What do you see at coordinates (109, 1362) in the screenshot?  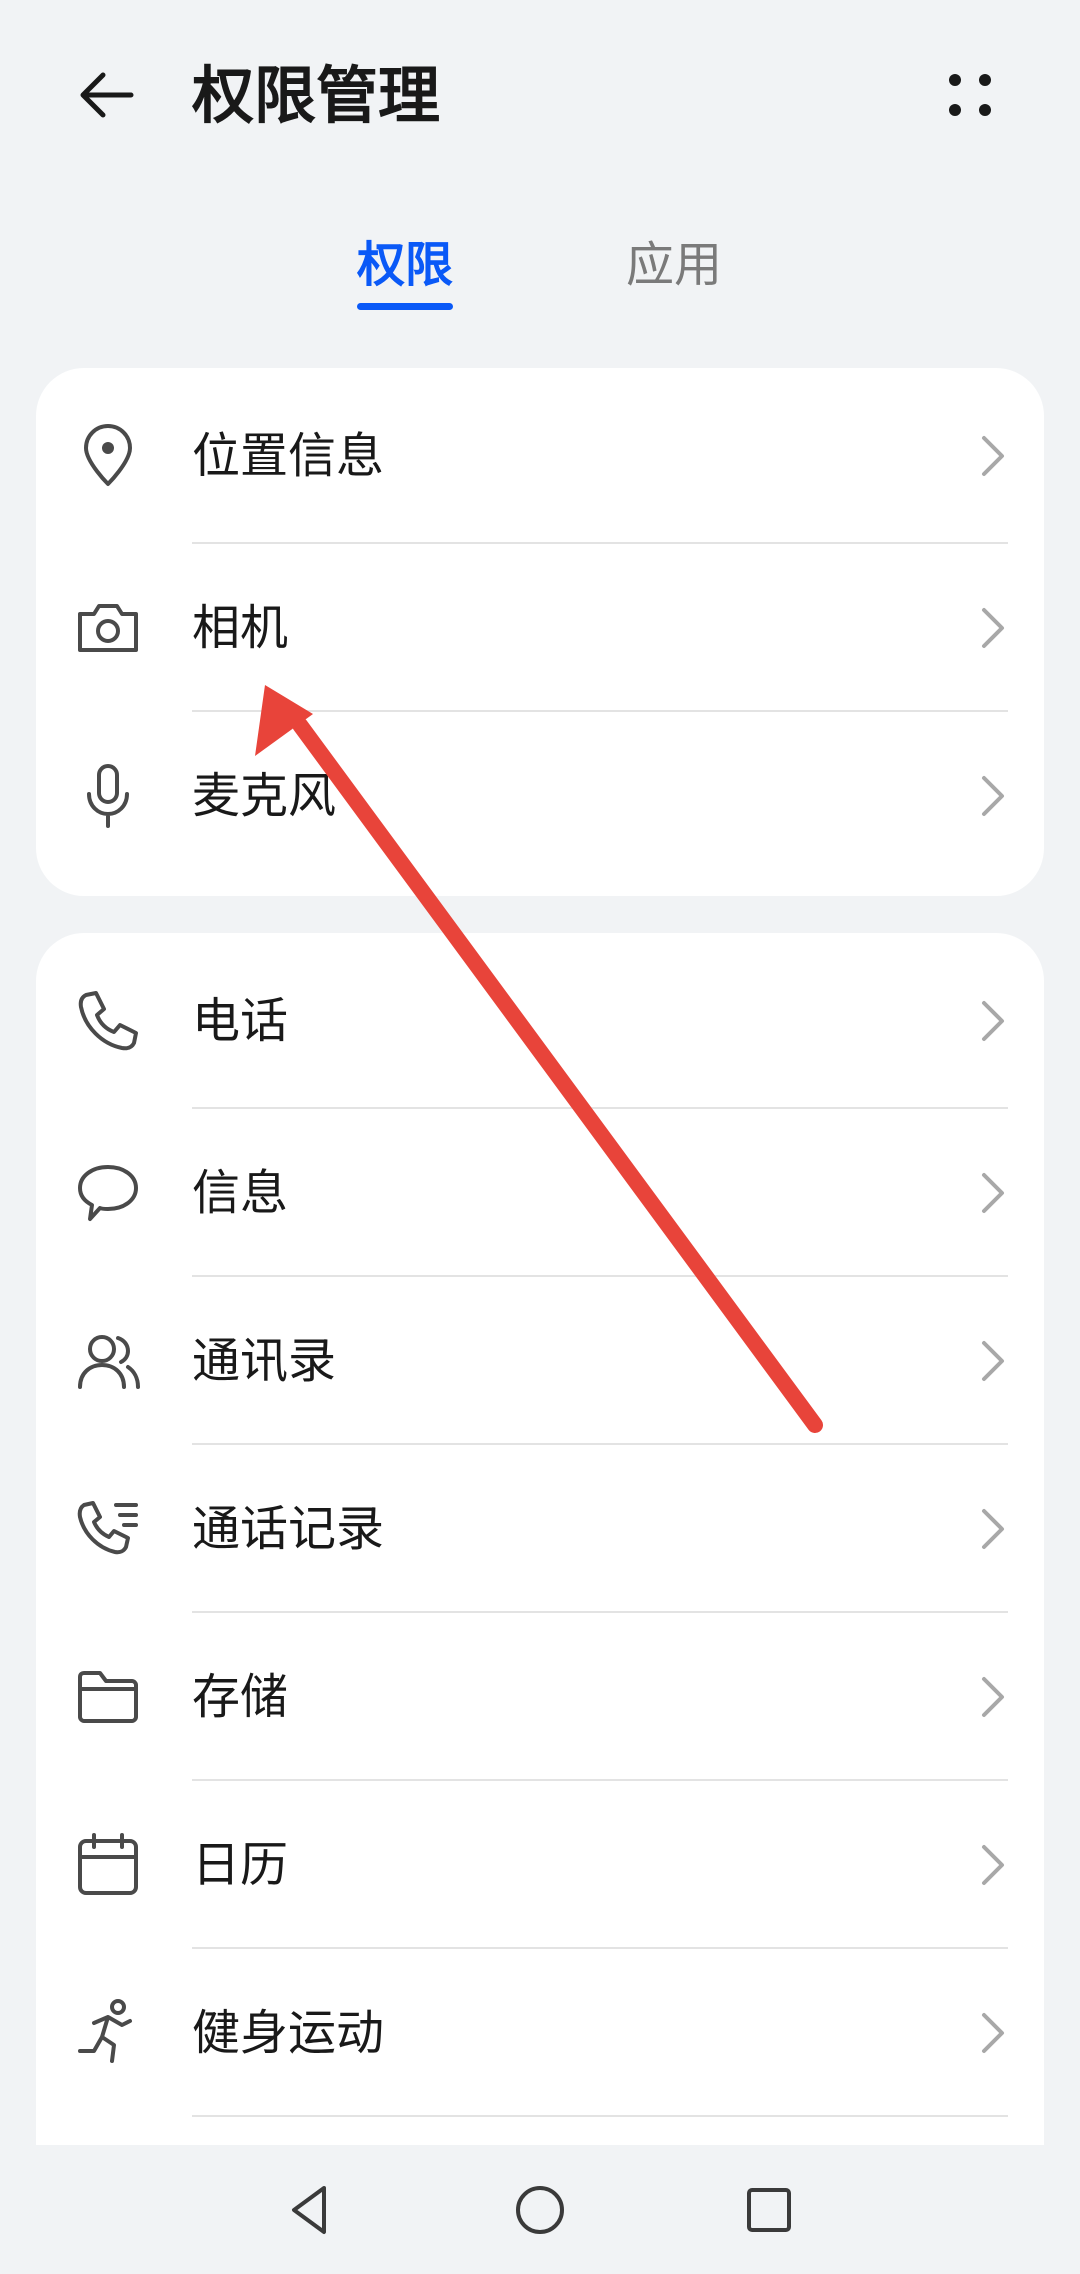 I see `contacts-icon` at bounding box center [109, 1362].